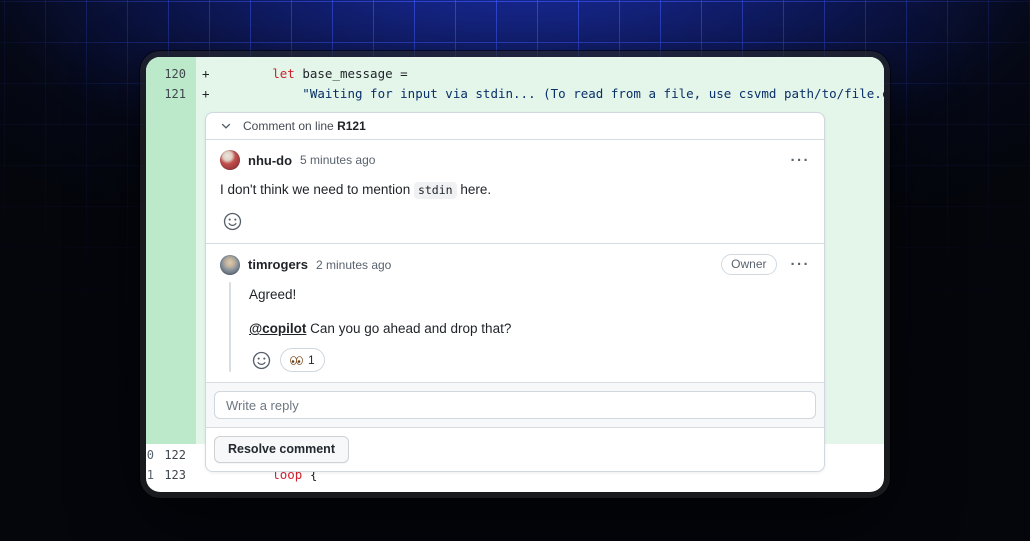  Describe the element at coordinates (351, 126) in the screenshot. I see `line-ref: R121` at that location.